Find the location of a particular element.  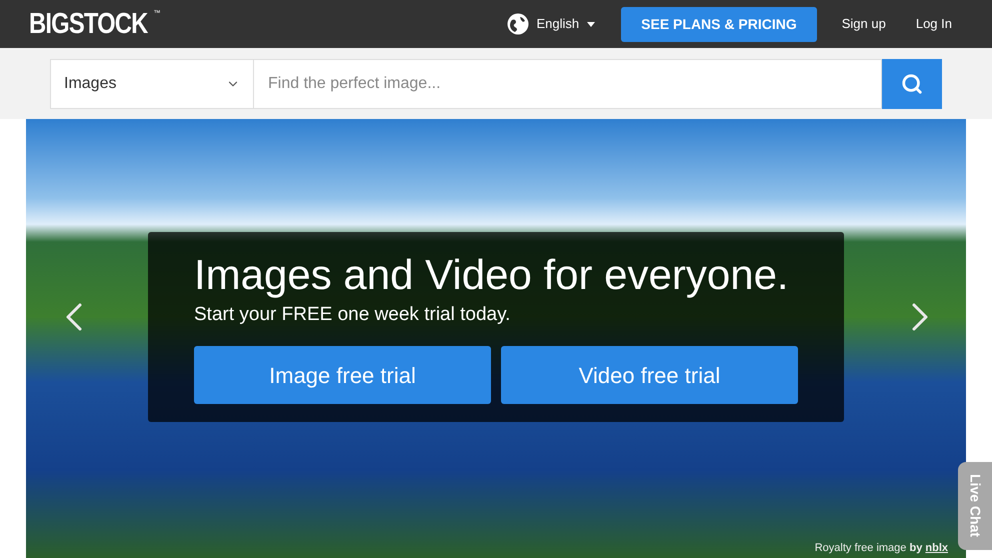

header-link: Sign up is located at coordinates (864, 24).